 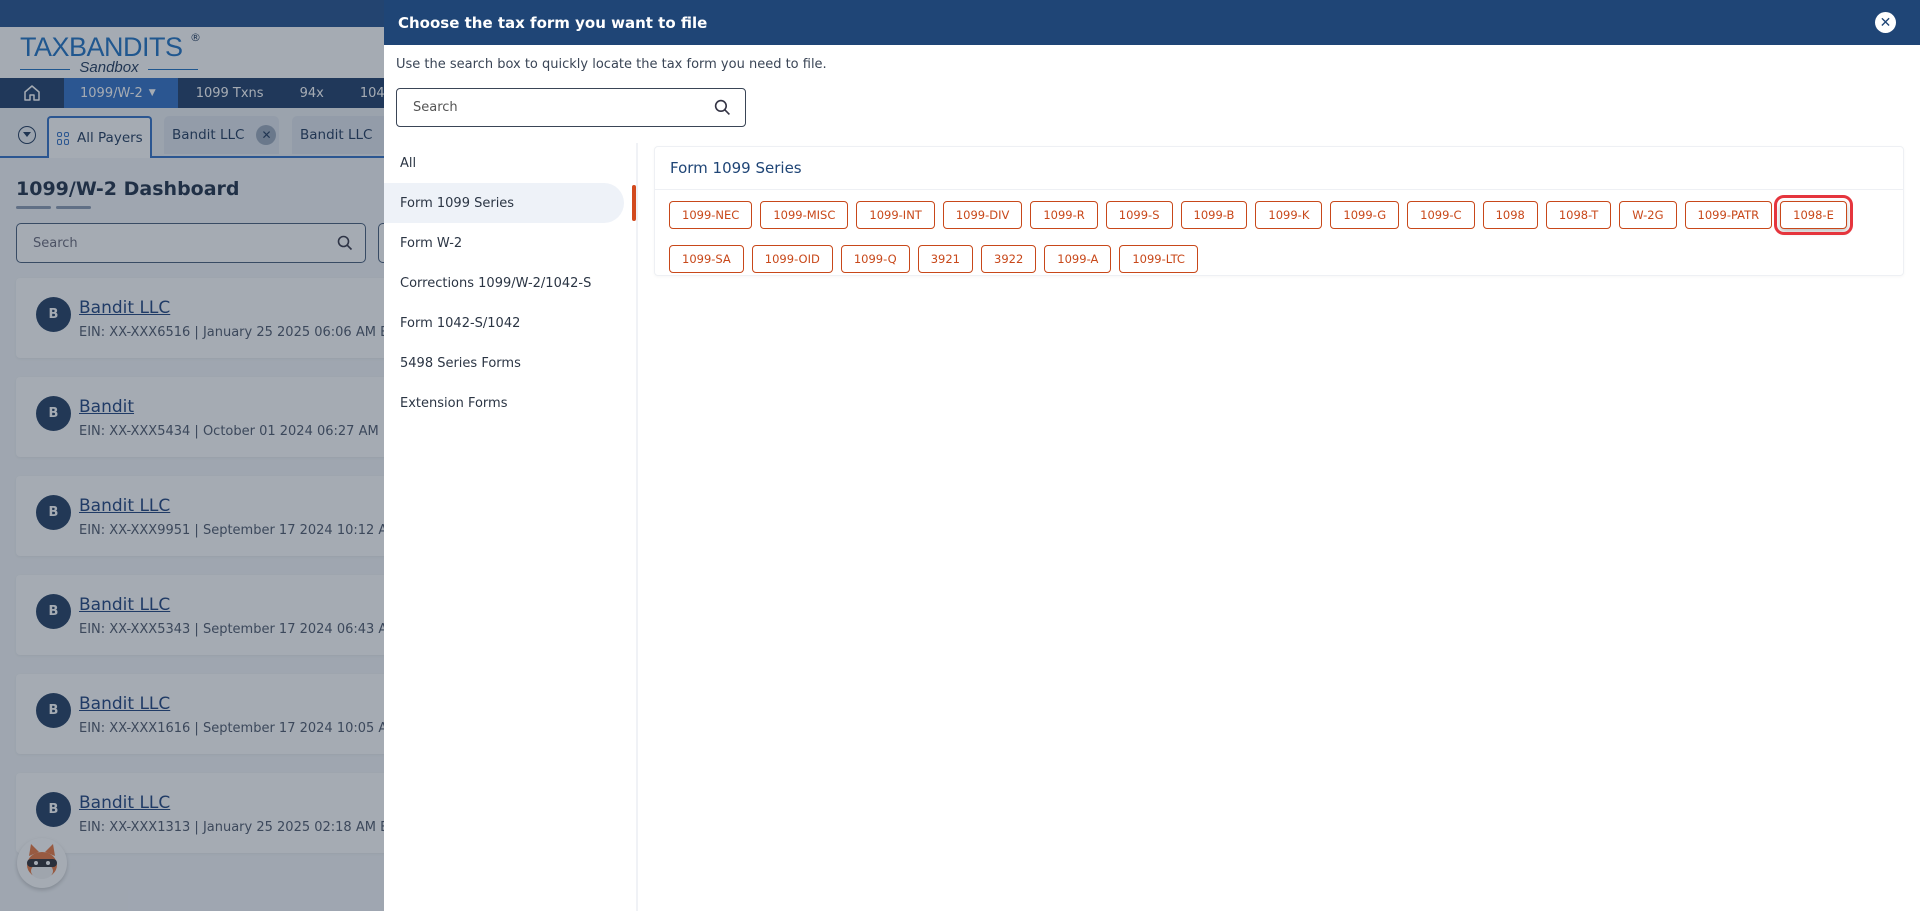 What do you see at coordinates (736, 168) in the screenshot?
I see `section-title: Form 1099 Series` at bounding box center [736, 168].